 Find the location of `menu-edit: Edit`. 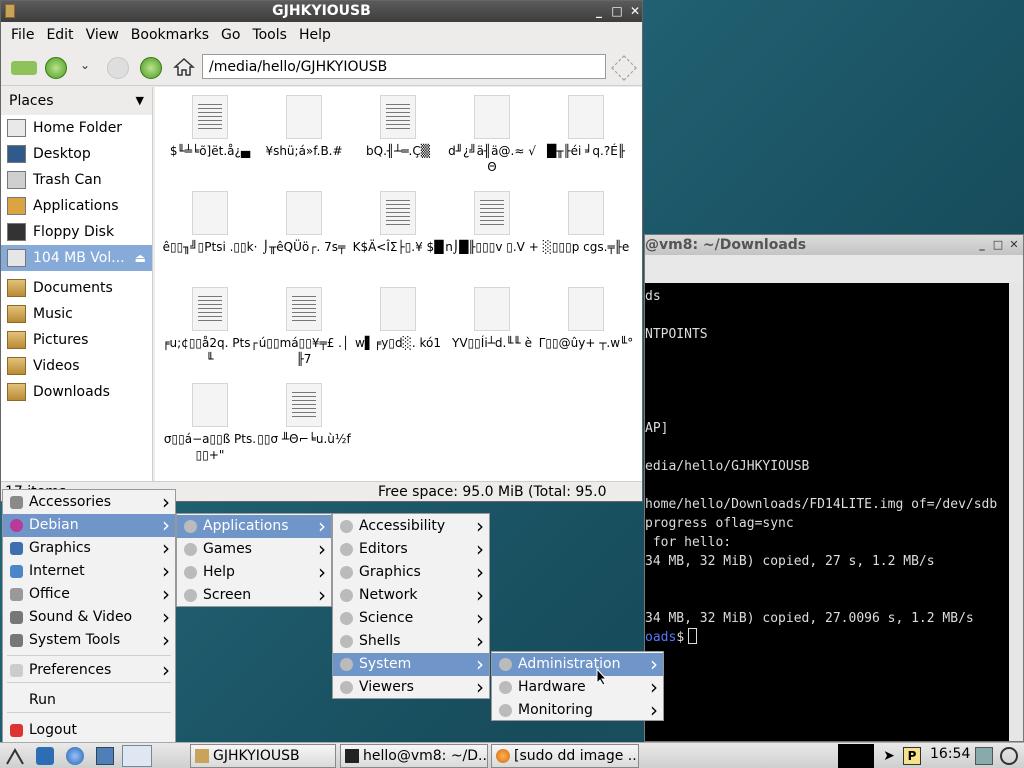

menu-edit: Edit is located at coordinates (59, 35).